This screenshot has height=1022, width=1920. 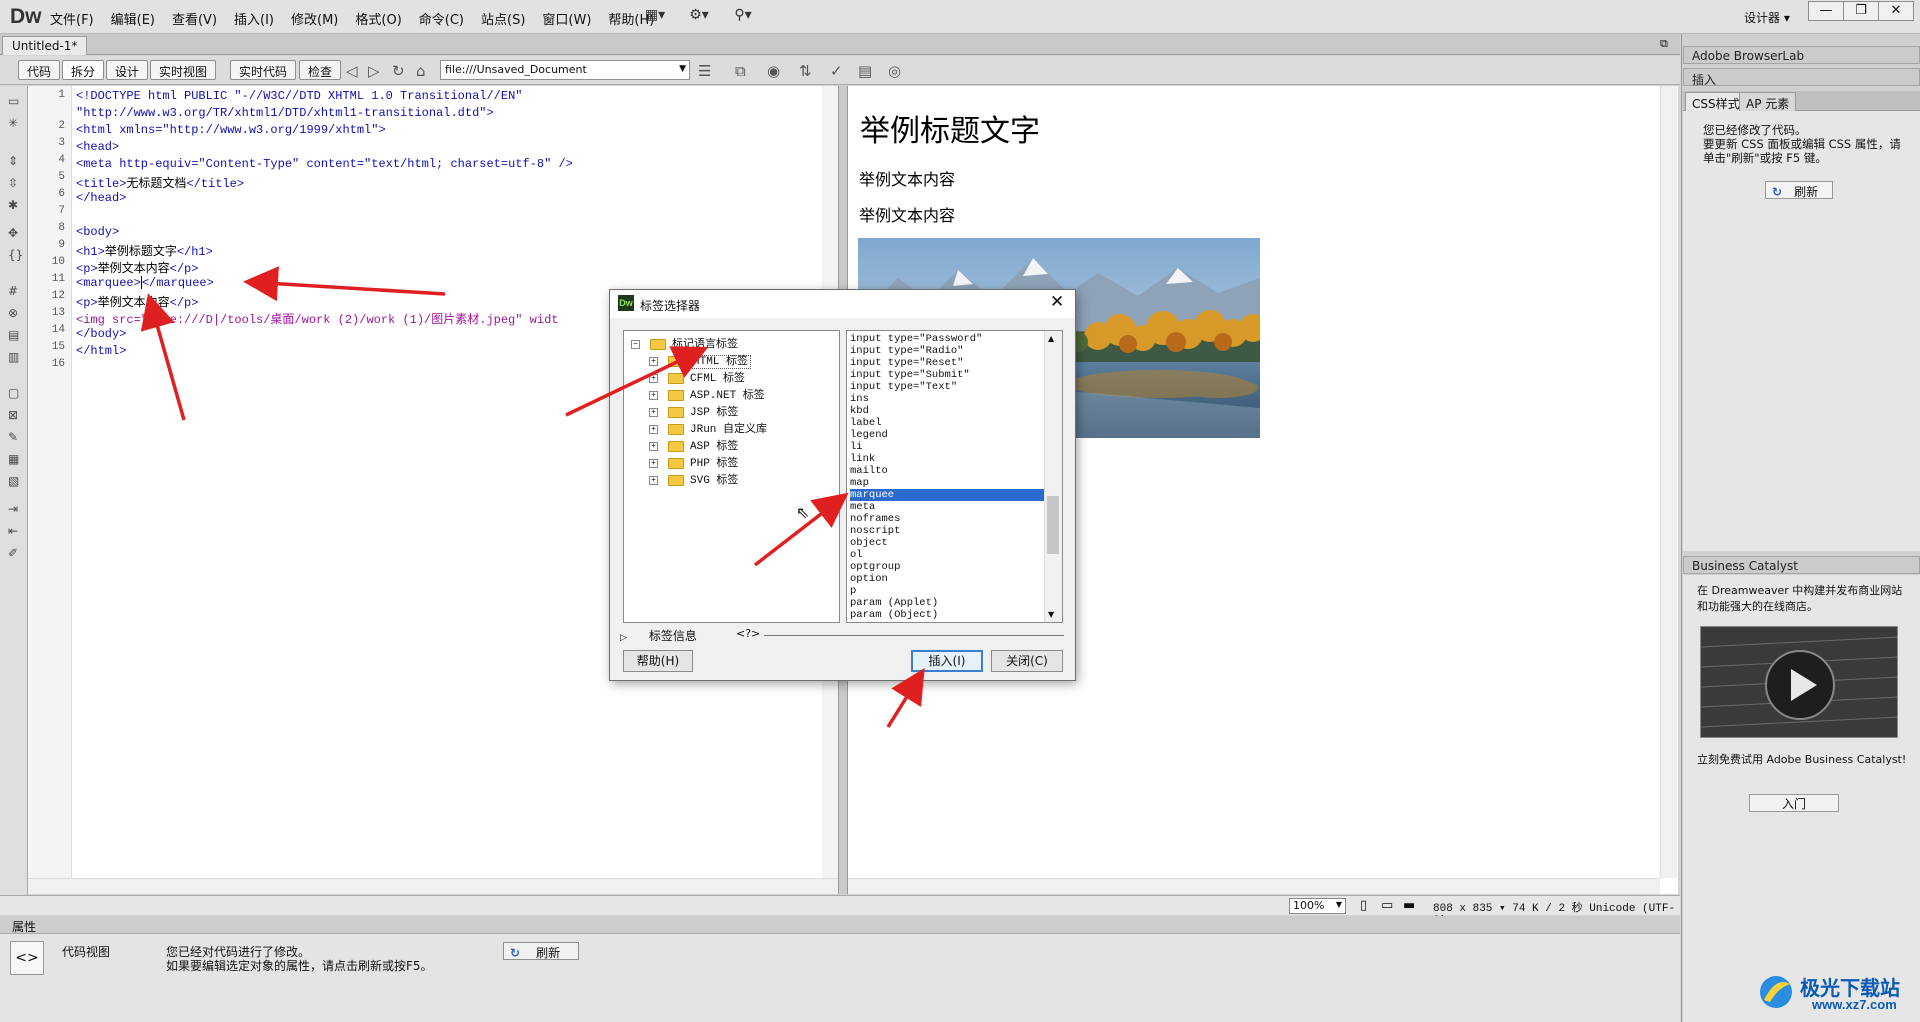 I want to click on tag-list-scrollbar, so click(x=1053, y=476).